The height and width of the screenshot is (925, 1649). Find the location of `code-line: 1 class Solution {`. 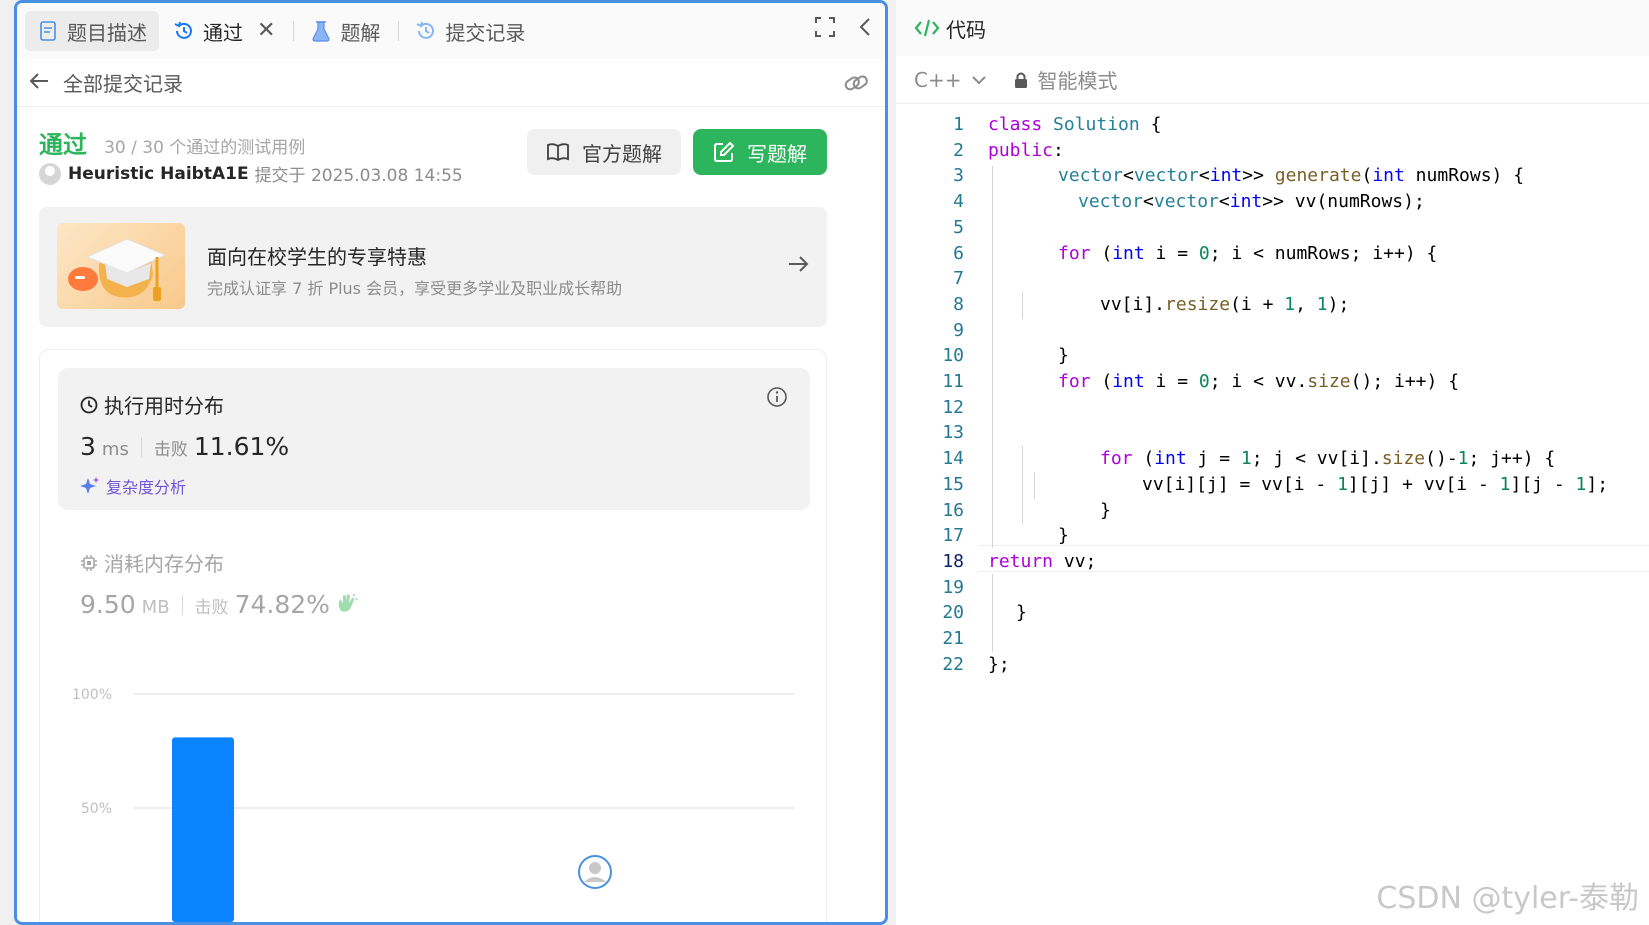

code-line: 1 class Solution { is located at coordinates (1272, 125).